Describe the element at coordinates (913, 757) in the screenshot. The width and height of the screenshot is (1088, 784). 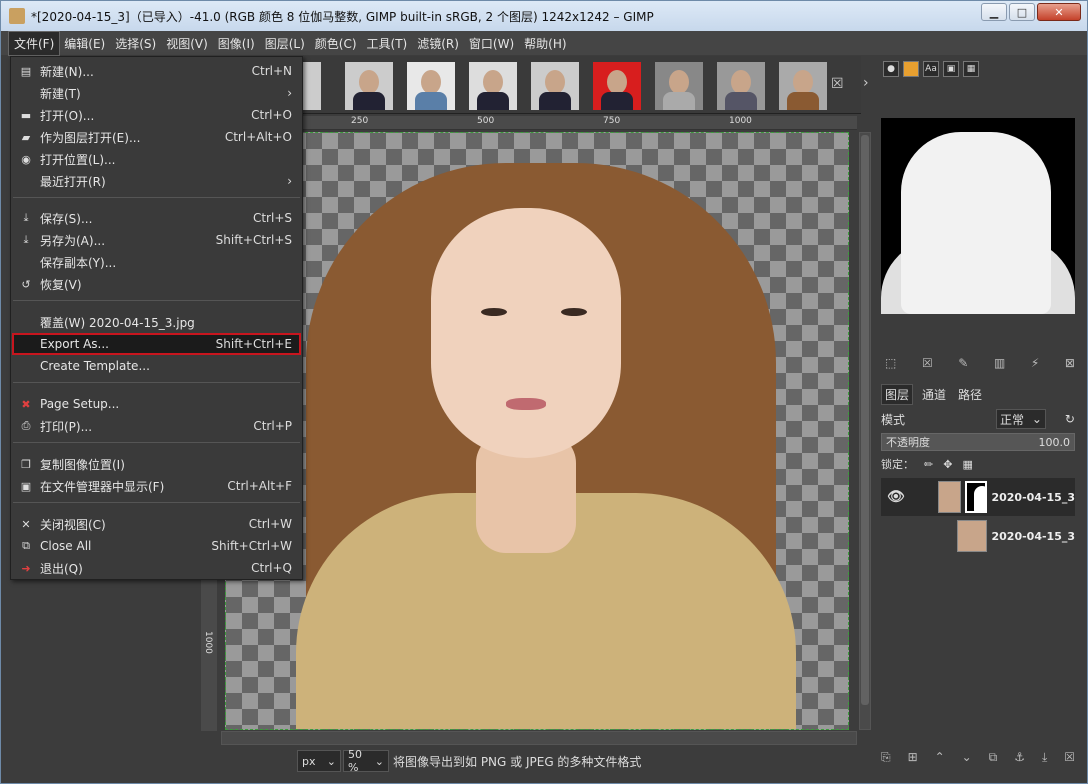
I see `new-group-icon: ⊞` at that location.